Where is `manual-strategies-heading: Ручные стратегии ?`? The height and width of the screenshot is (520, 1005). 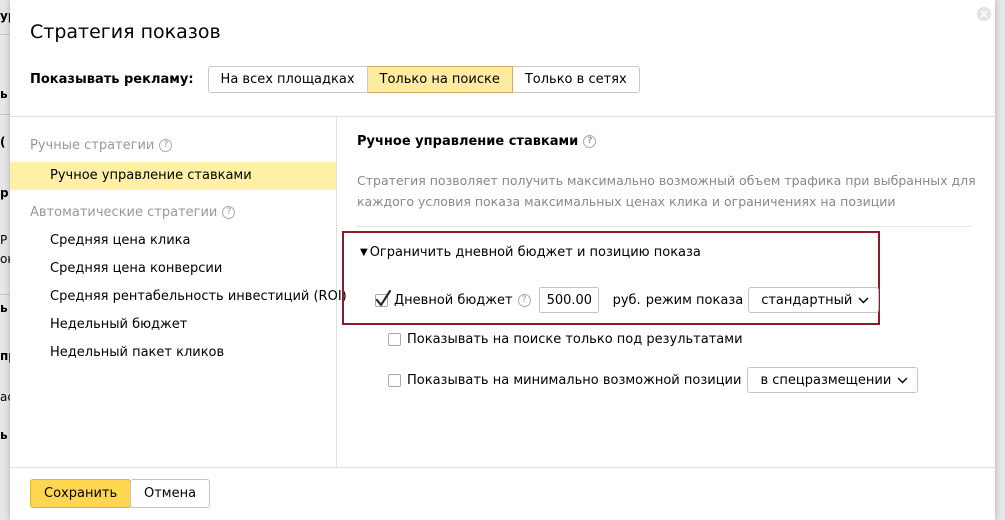
manual-strategies-heading: Ручные стратегии ? is located at coordinates (101, 145).